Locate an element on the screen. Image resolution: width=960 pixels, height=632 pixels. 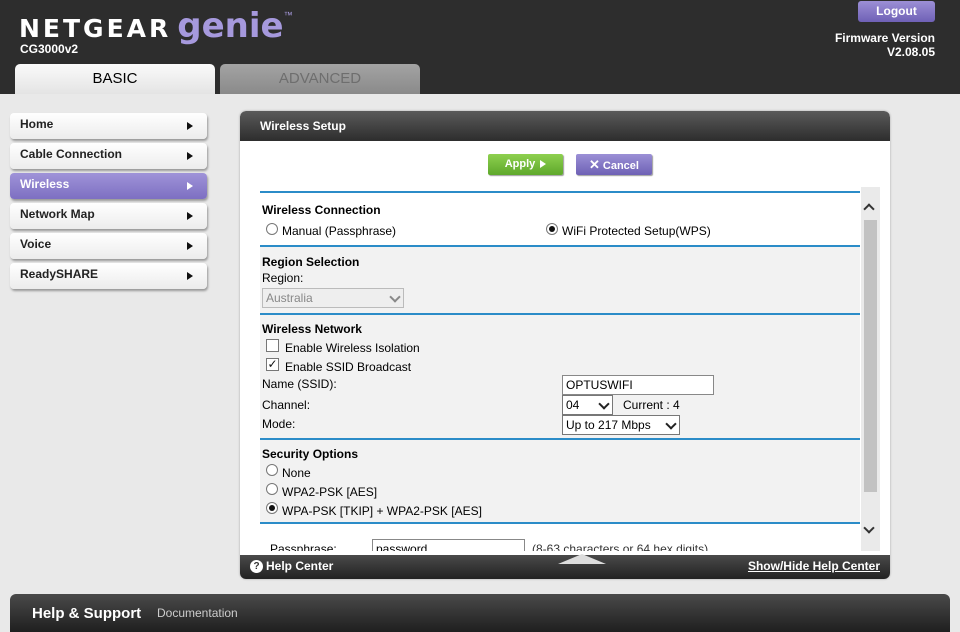
section-heading: Region Selection is located at coordinates (311, 262).